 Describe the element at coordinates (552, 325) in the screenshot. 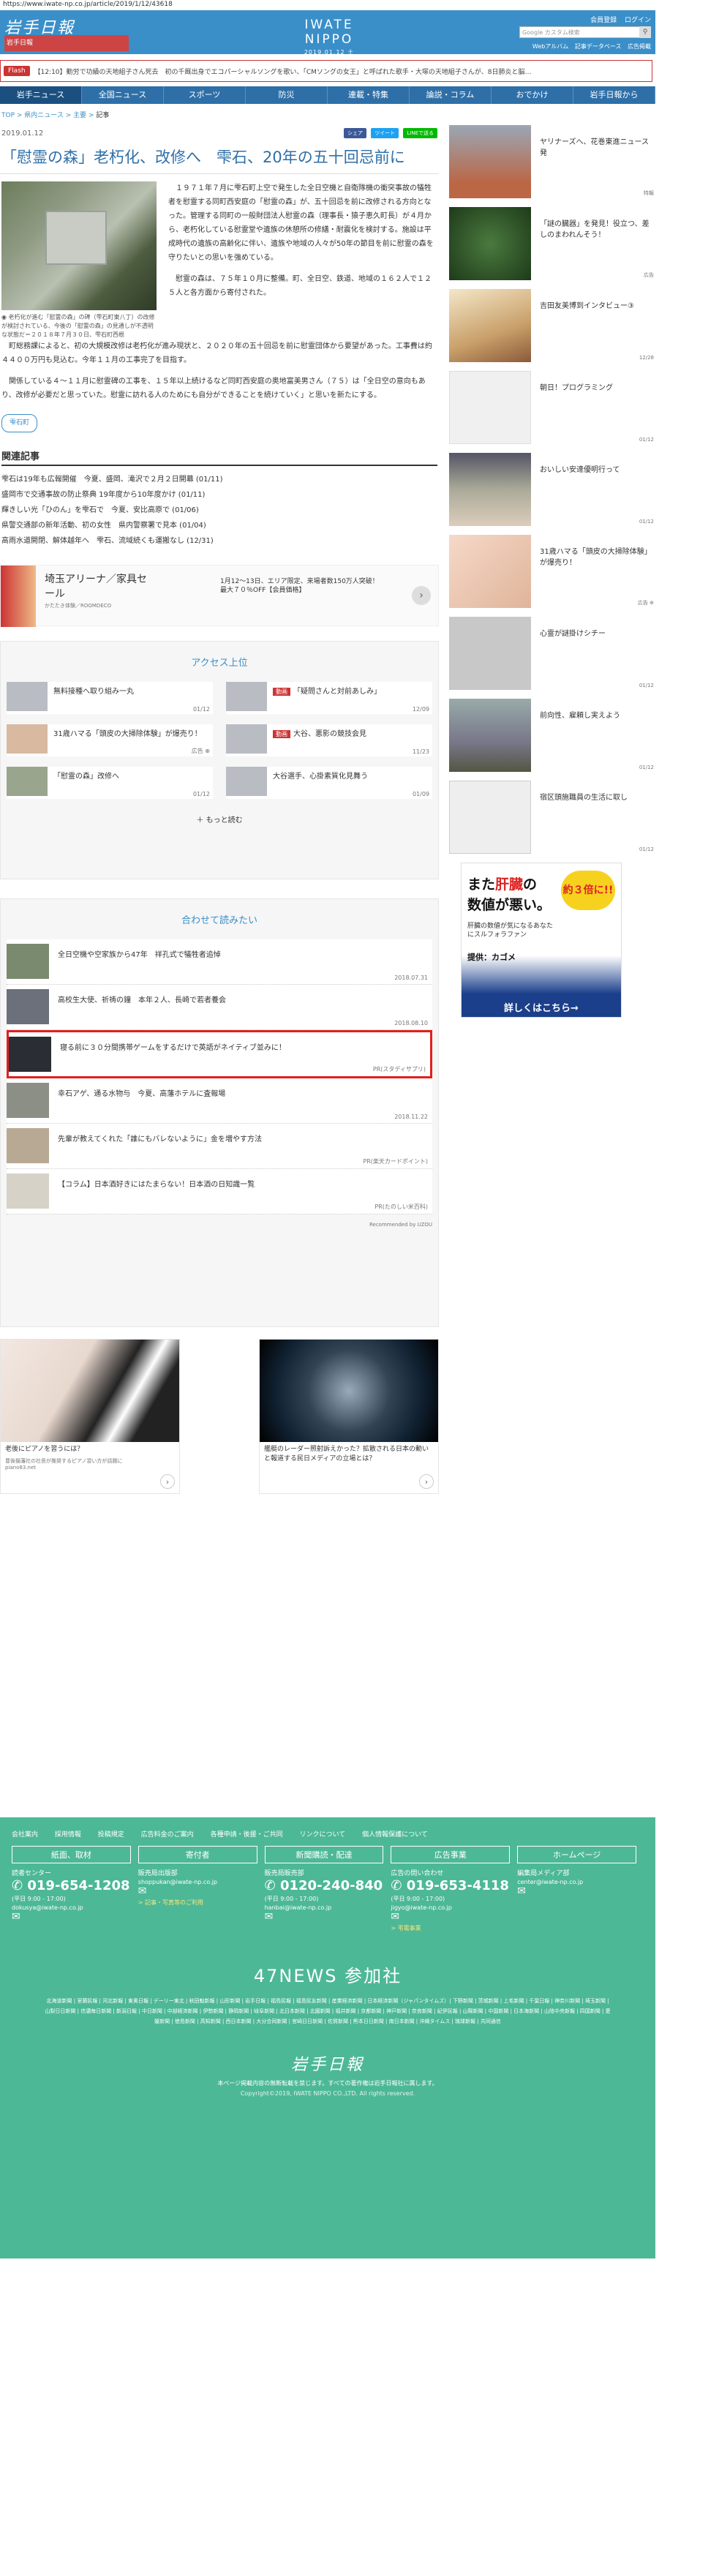

I see `sidebar-item: 吉田友美博到インタビュー③ 12/28` at that location.